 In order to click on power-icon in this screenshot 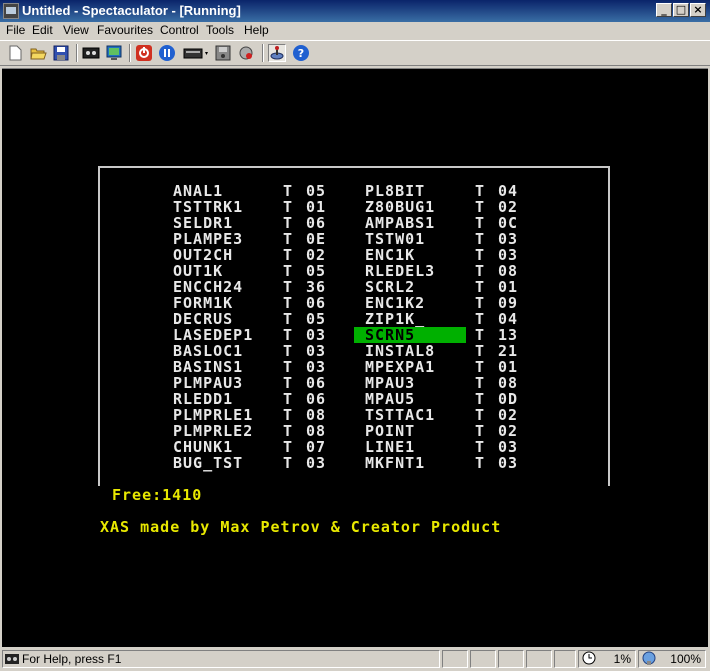, I will do `click(144, 53)`.